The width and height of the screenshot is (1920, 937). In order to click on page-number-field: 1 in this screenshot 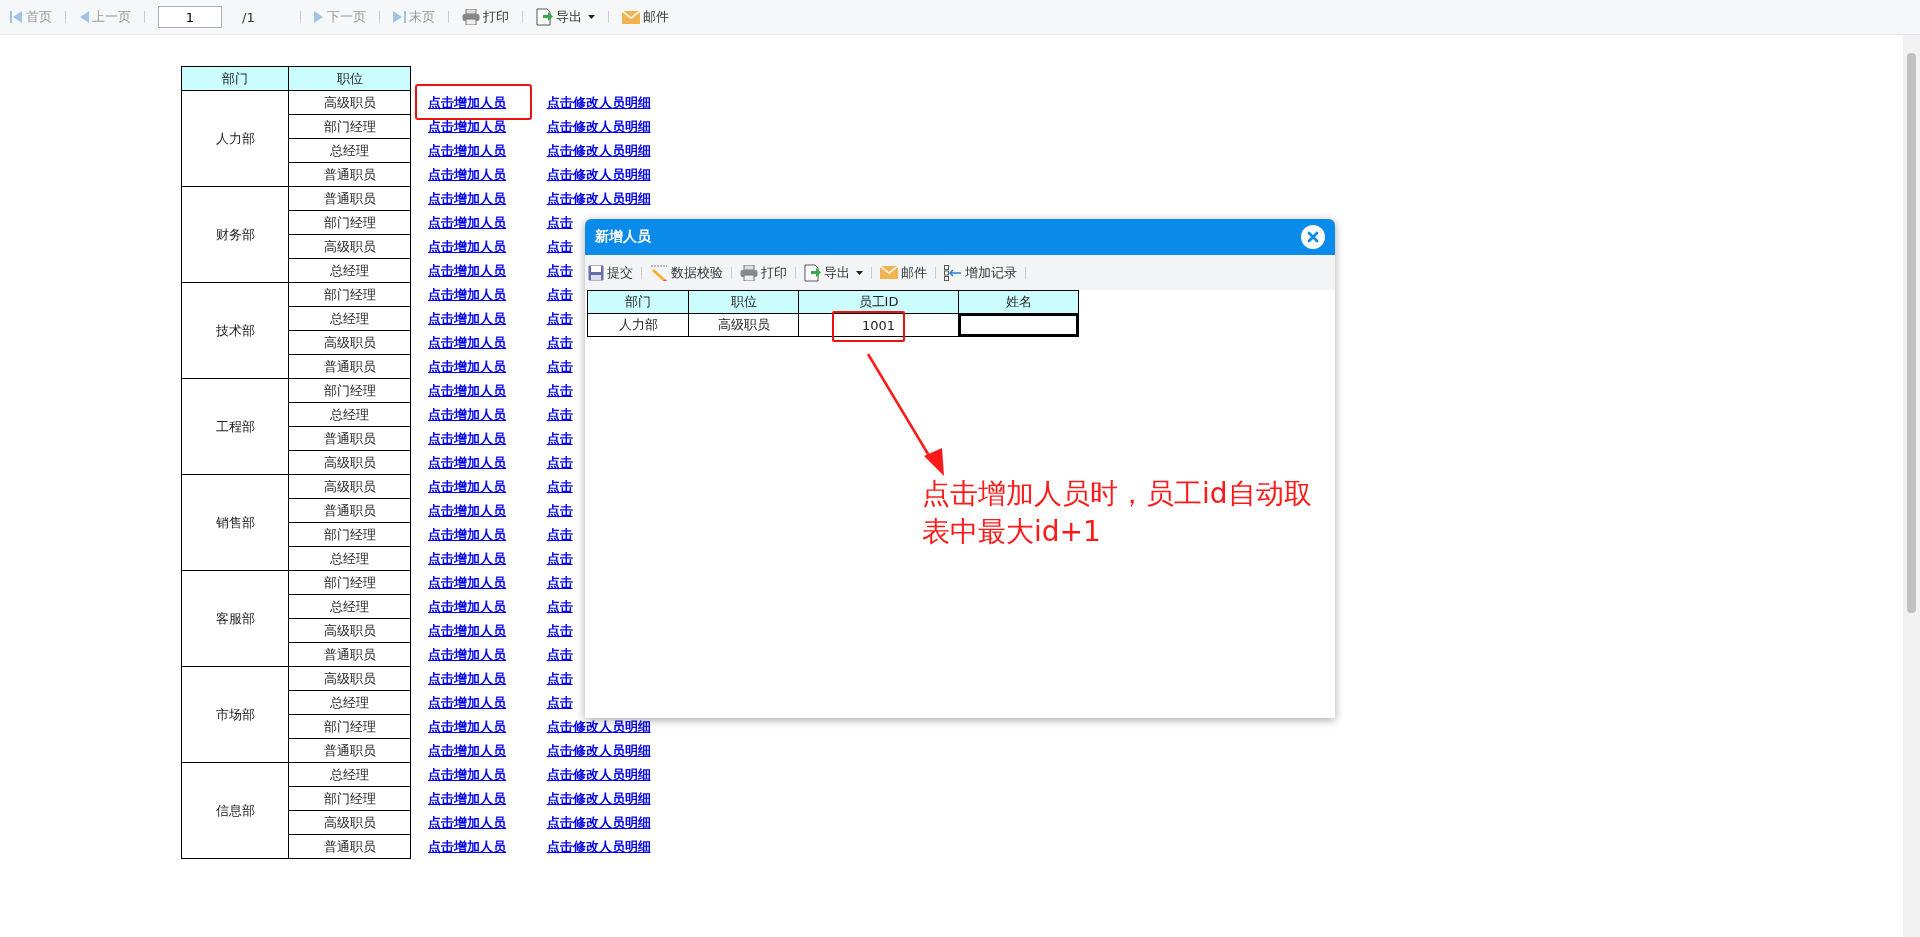, I will do `click(190, 17)`.